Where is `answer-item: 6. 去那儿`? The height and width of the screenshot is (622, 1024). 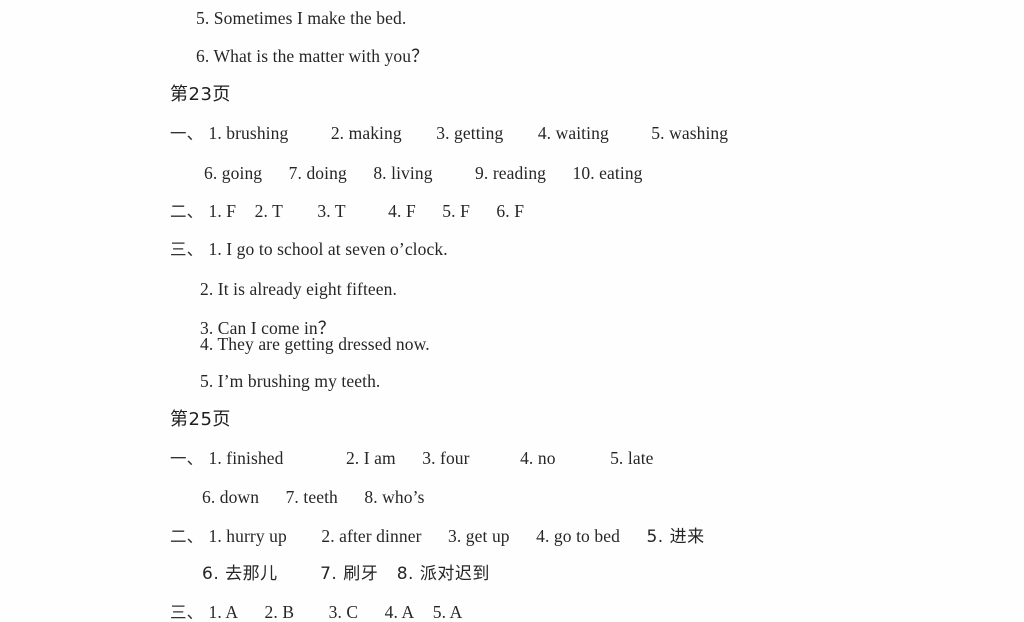 answer-item: 6. 去那儿 is located at coordinates (240, 574).